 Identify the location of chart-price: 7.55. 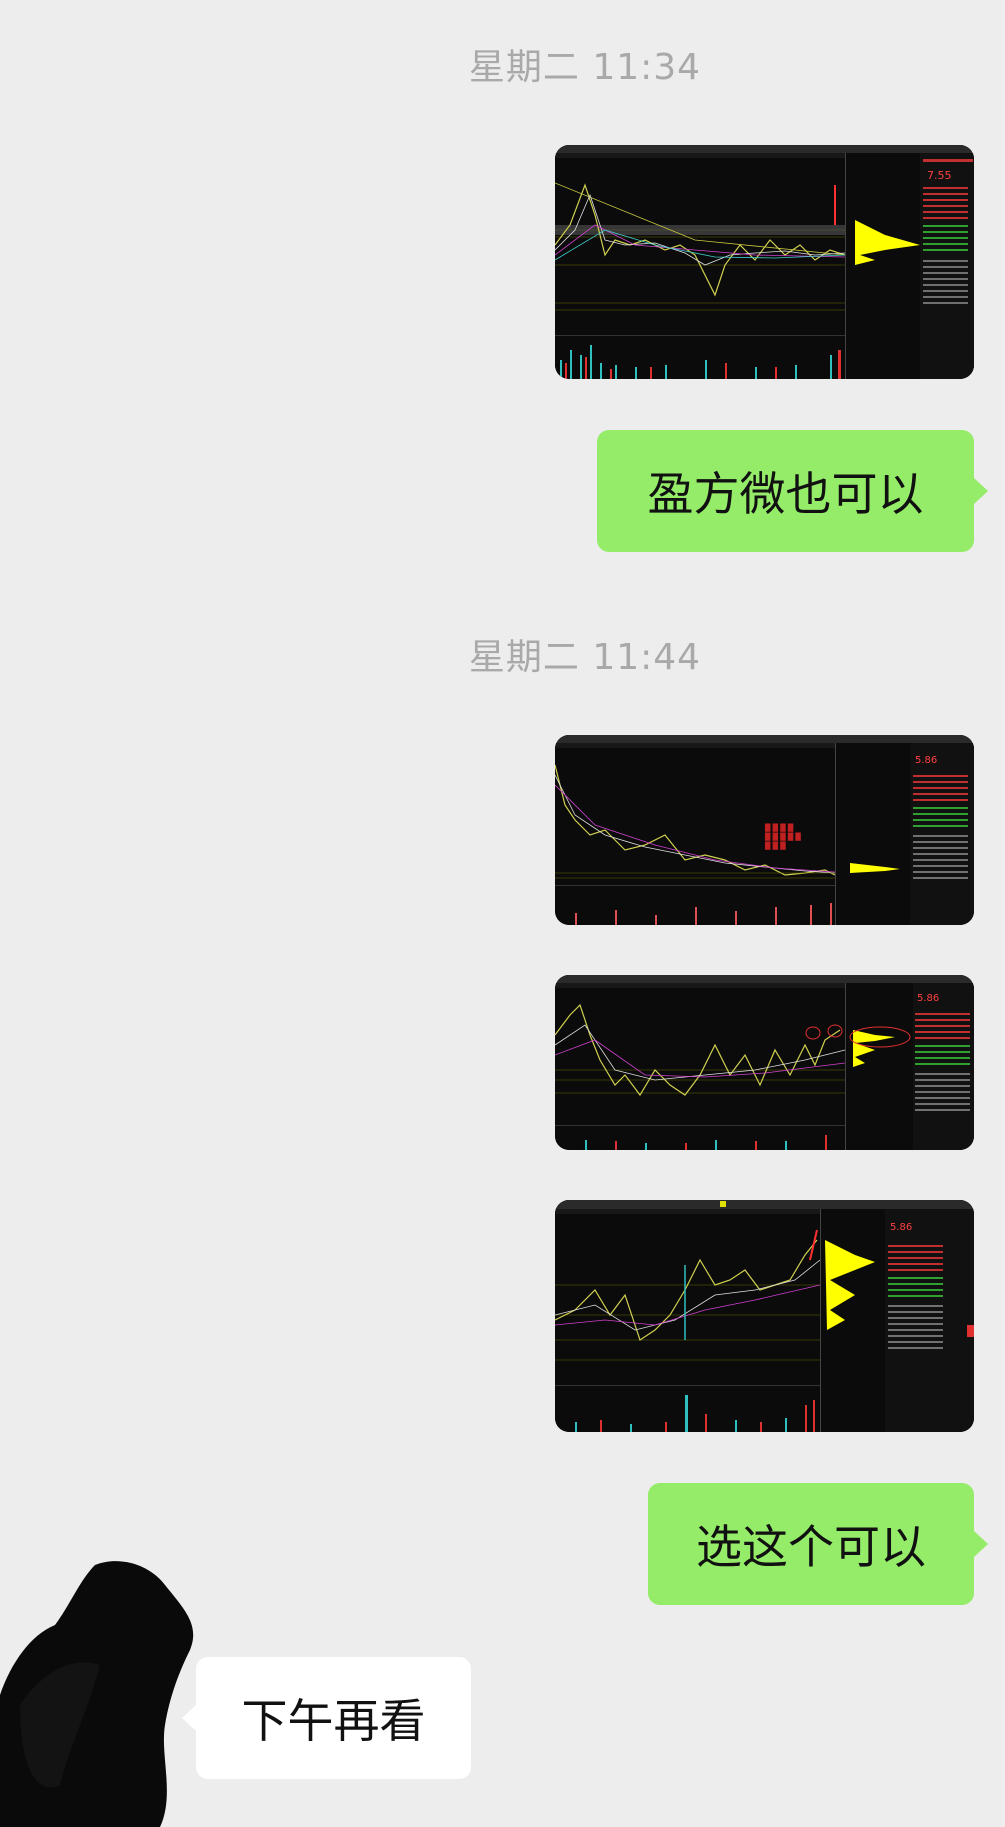
(939, 175).